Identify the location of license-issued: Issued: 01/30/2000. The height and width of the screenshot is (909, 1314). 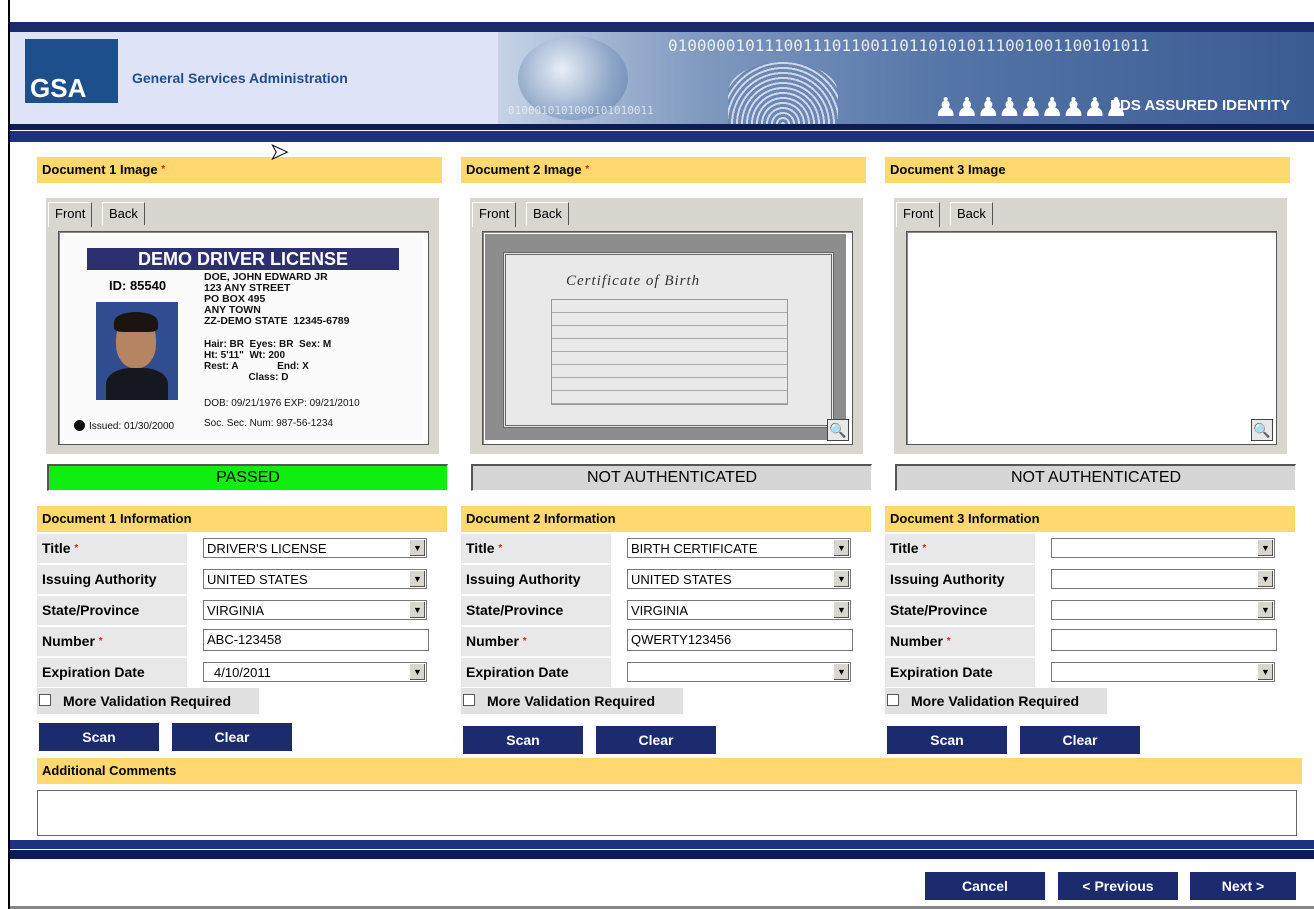
(132, 426).